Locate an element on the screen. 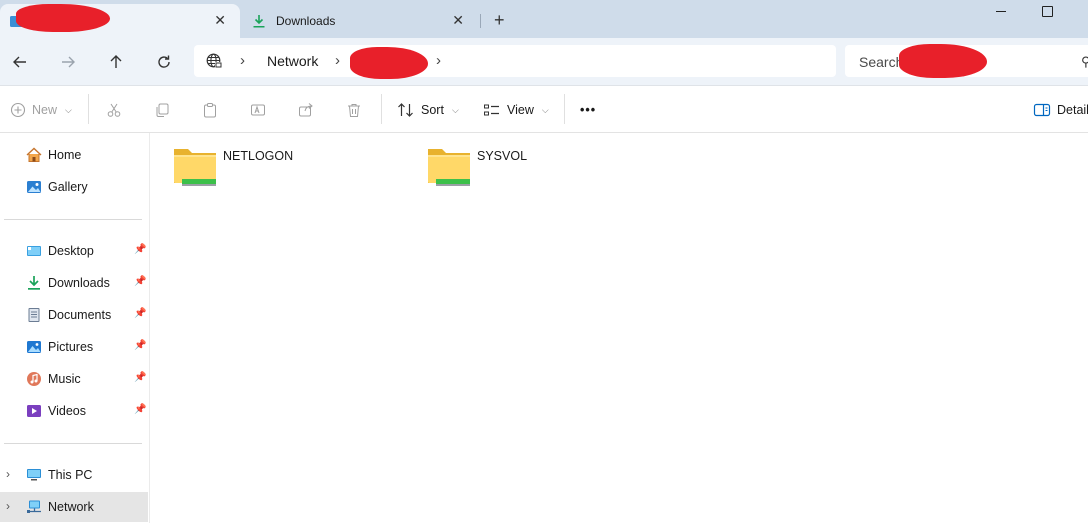 This screenshot has height=523, width=1088. breadcrumb-network: Network is located at coordinates (292, 61).